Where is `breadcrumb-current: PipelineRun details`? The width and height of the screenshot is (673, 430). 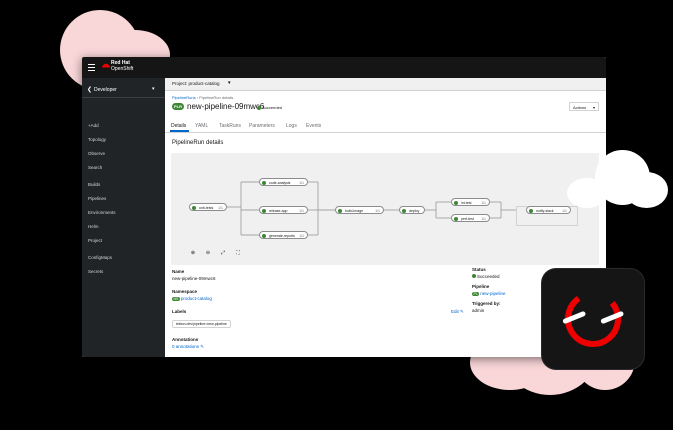 breadcrumb-current: PipelineRun details is located at coordinates (216, 97).